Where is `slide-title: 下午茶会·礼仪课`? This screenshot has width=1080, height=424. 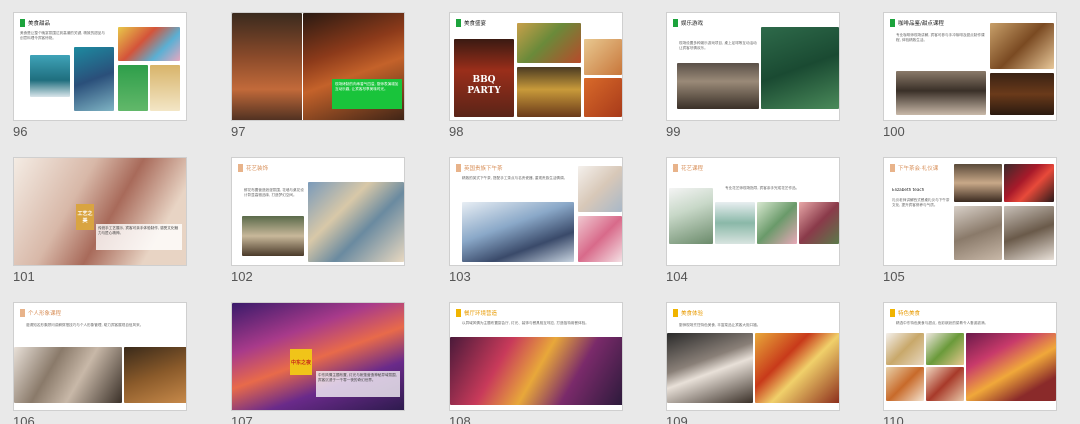
slide-title: 下午茶会·礼仪课 is located at coordinates (918, 169).